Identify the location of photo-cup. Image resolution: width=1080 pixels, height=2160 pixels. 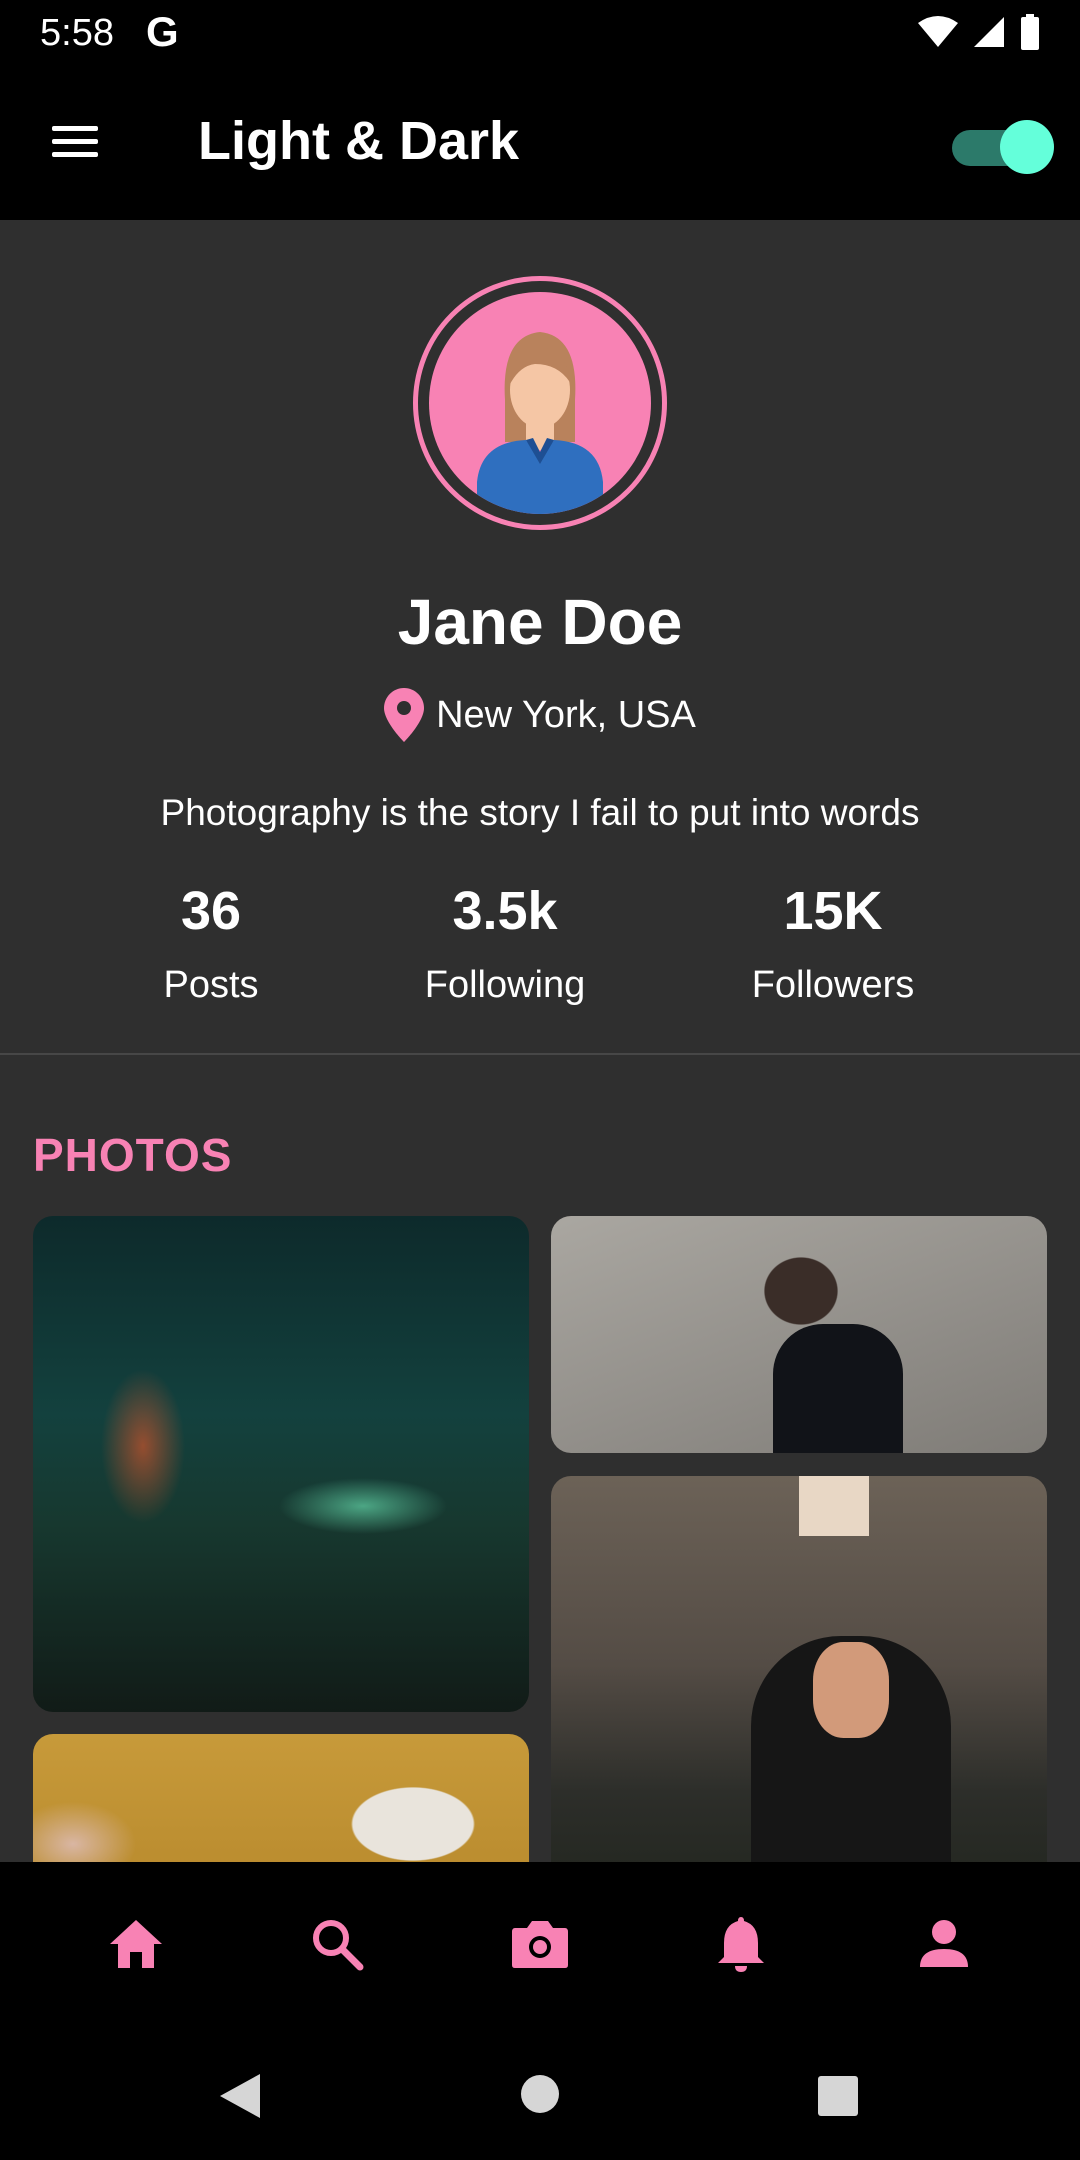
(281, 1798).